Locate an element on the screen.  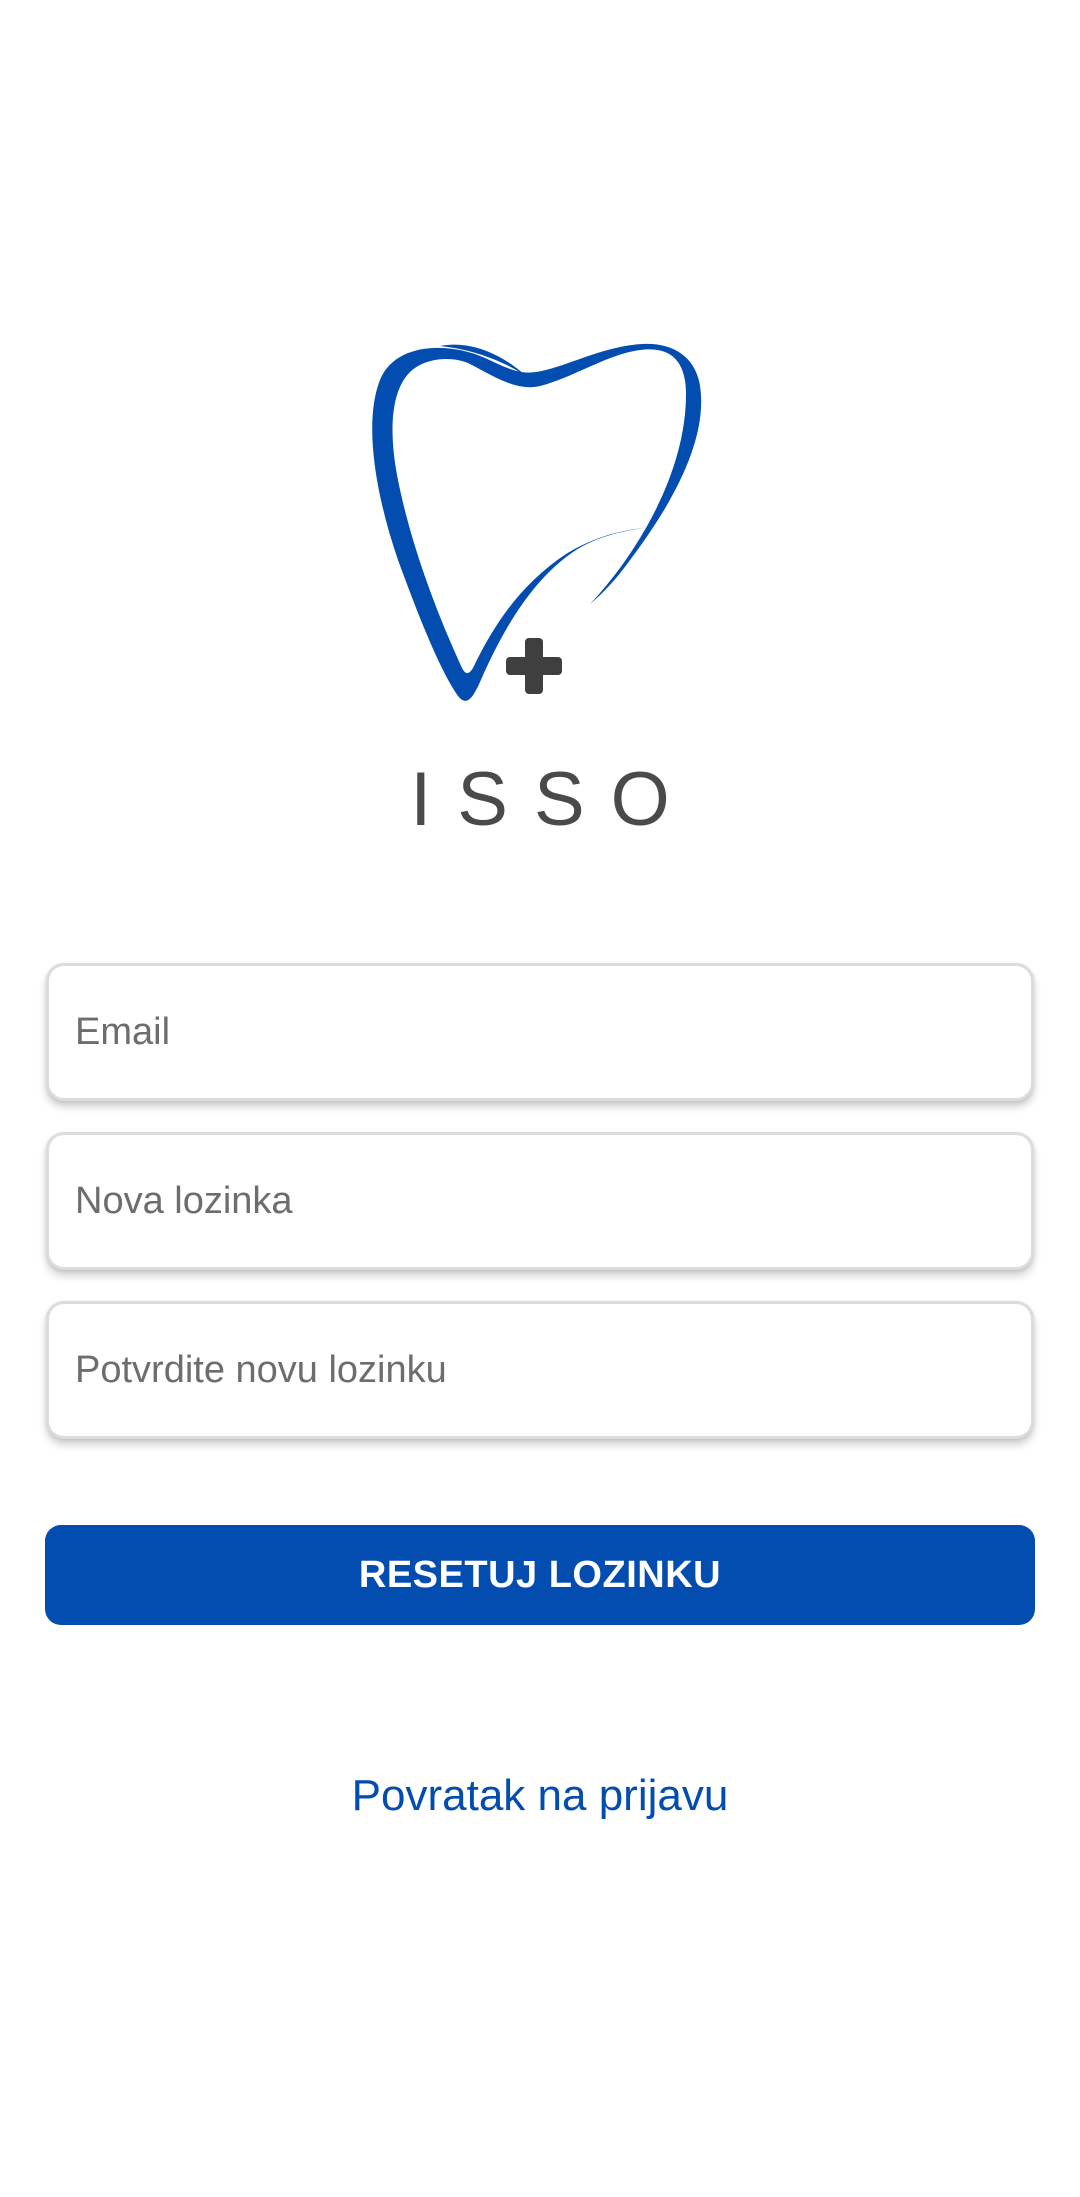
reset-password-button: RESETUJ LOZINKU is located at coordinates (540, 1575).